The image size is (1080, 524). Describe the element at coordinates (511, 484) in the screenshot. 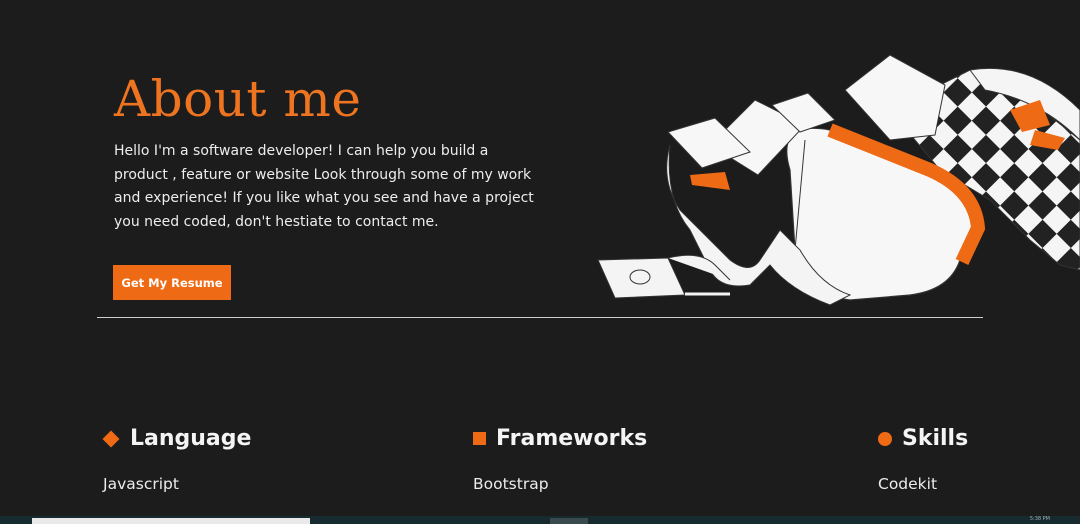

I see `framework-item: Bootstrap` at that location.